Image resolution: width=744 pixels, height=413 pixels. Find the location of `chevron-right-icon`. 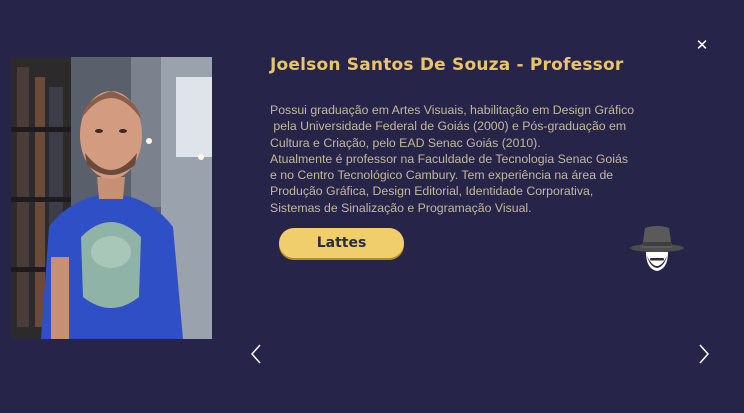

chevron-right-icon is located at coordinates (704, 354).